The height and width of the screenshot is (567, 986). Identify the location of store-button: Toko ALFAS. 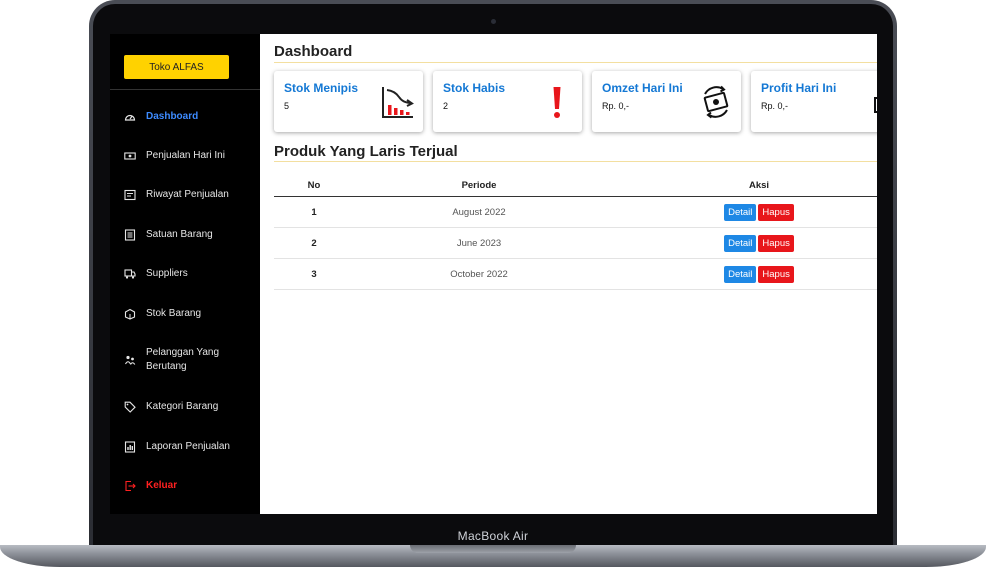
(176, 67).